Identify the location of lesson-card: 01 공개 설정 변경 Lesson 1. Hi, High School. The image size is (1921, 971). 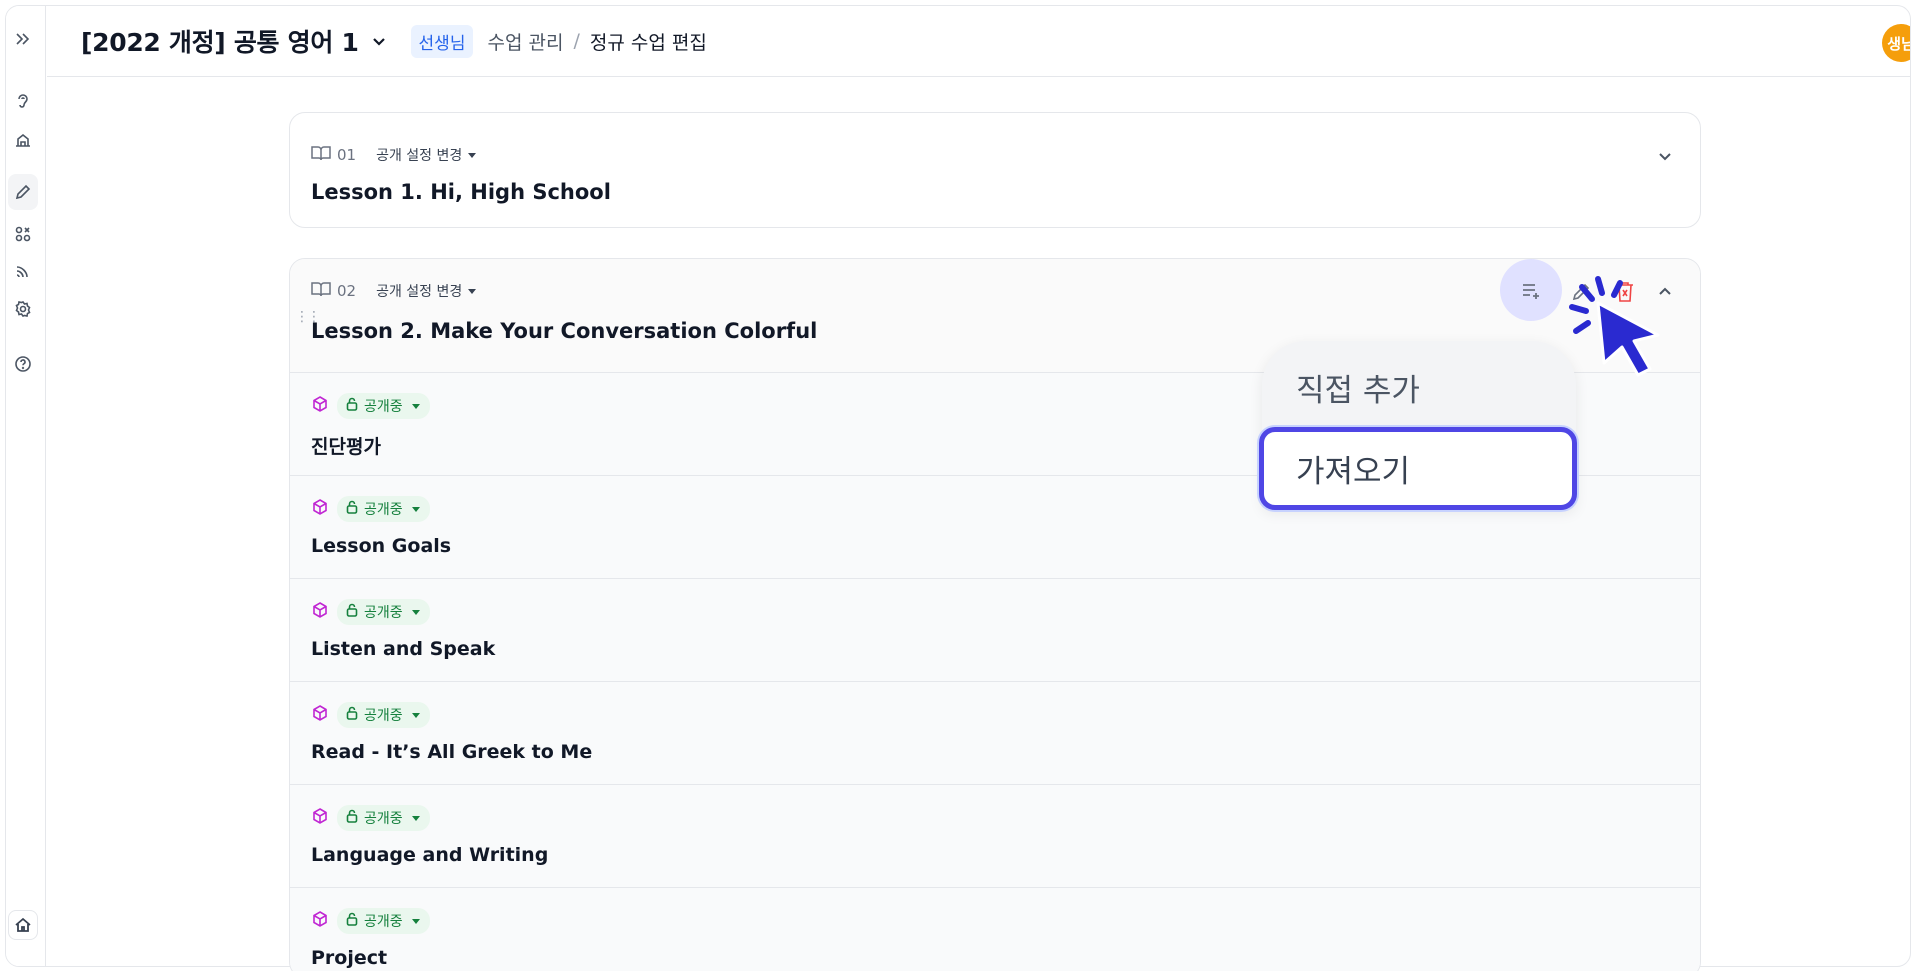
(995, 170).